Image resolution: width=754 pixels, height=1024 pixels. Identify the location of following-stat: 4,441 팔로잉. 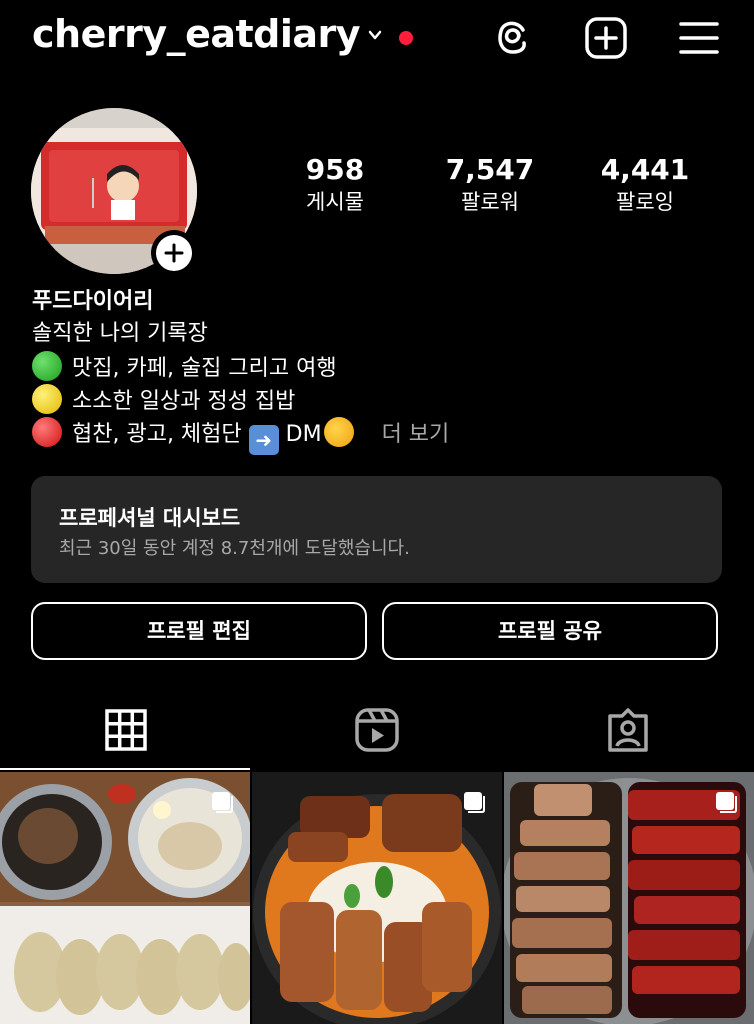
(645, 184).